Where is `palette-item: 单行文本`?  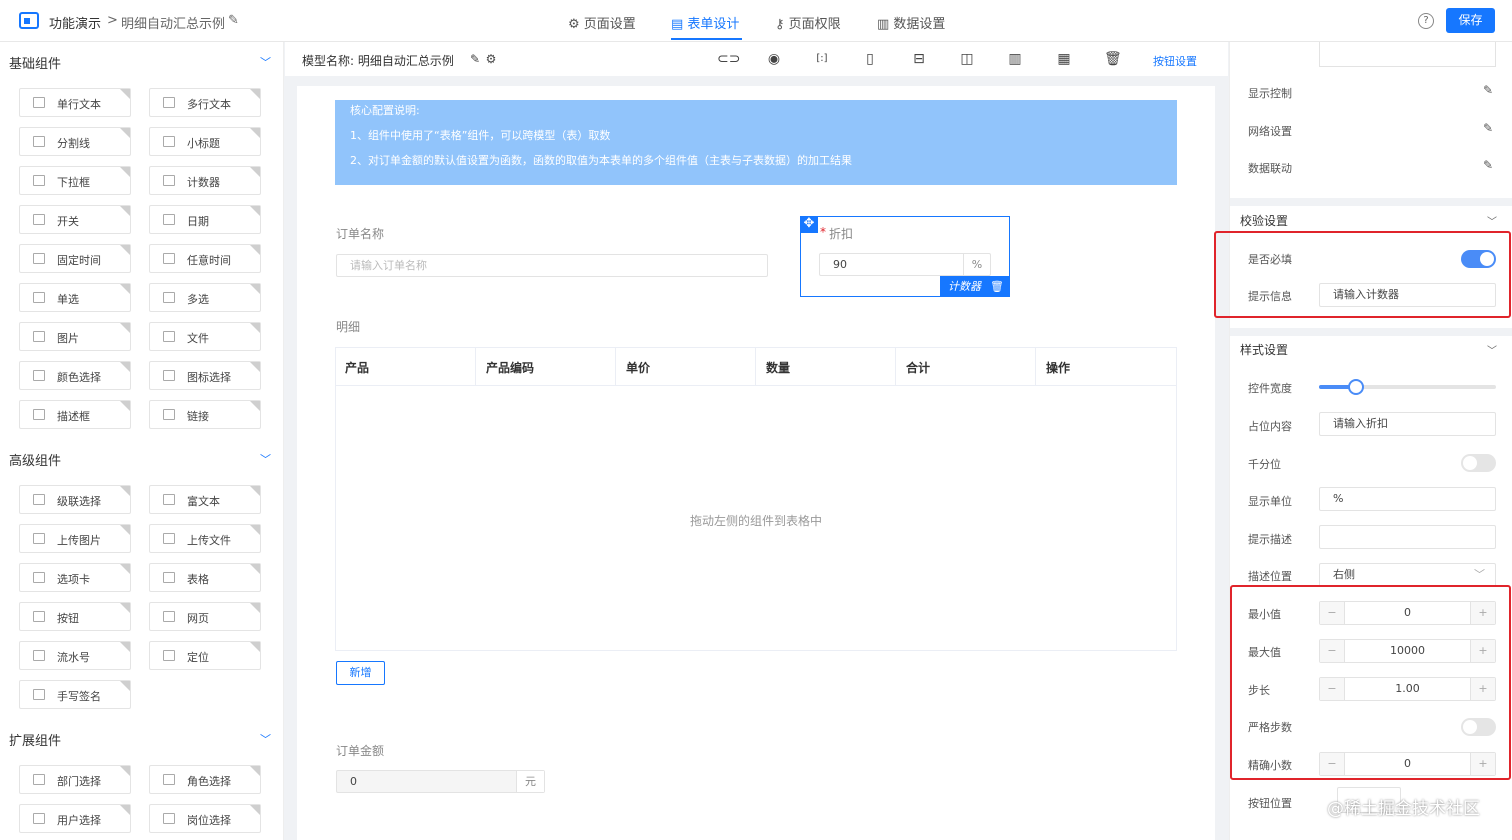 palette-item: 单行文本 is located at coordinates (75, 102).